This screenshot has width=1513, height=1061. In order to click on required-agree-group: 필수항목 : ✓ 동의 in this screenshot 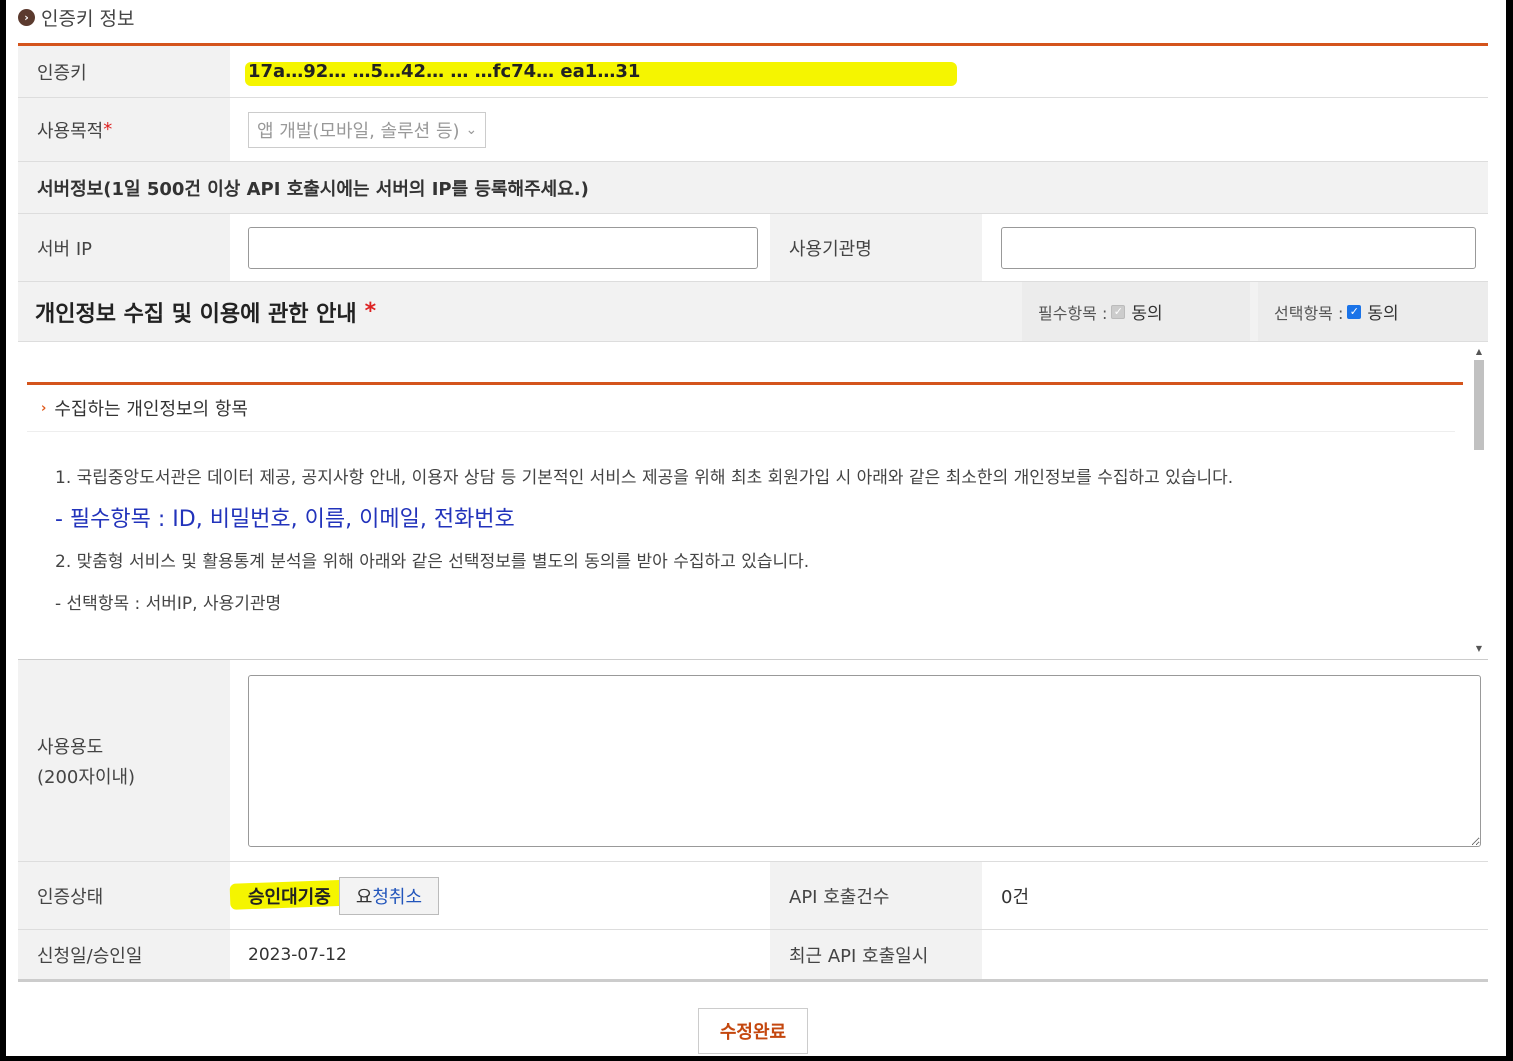, I will do `click(1136, 311)`.